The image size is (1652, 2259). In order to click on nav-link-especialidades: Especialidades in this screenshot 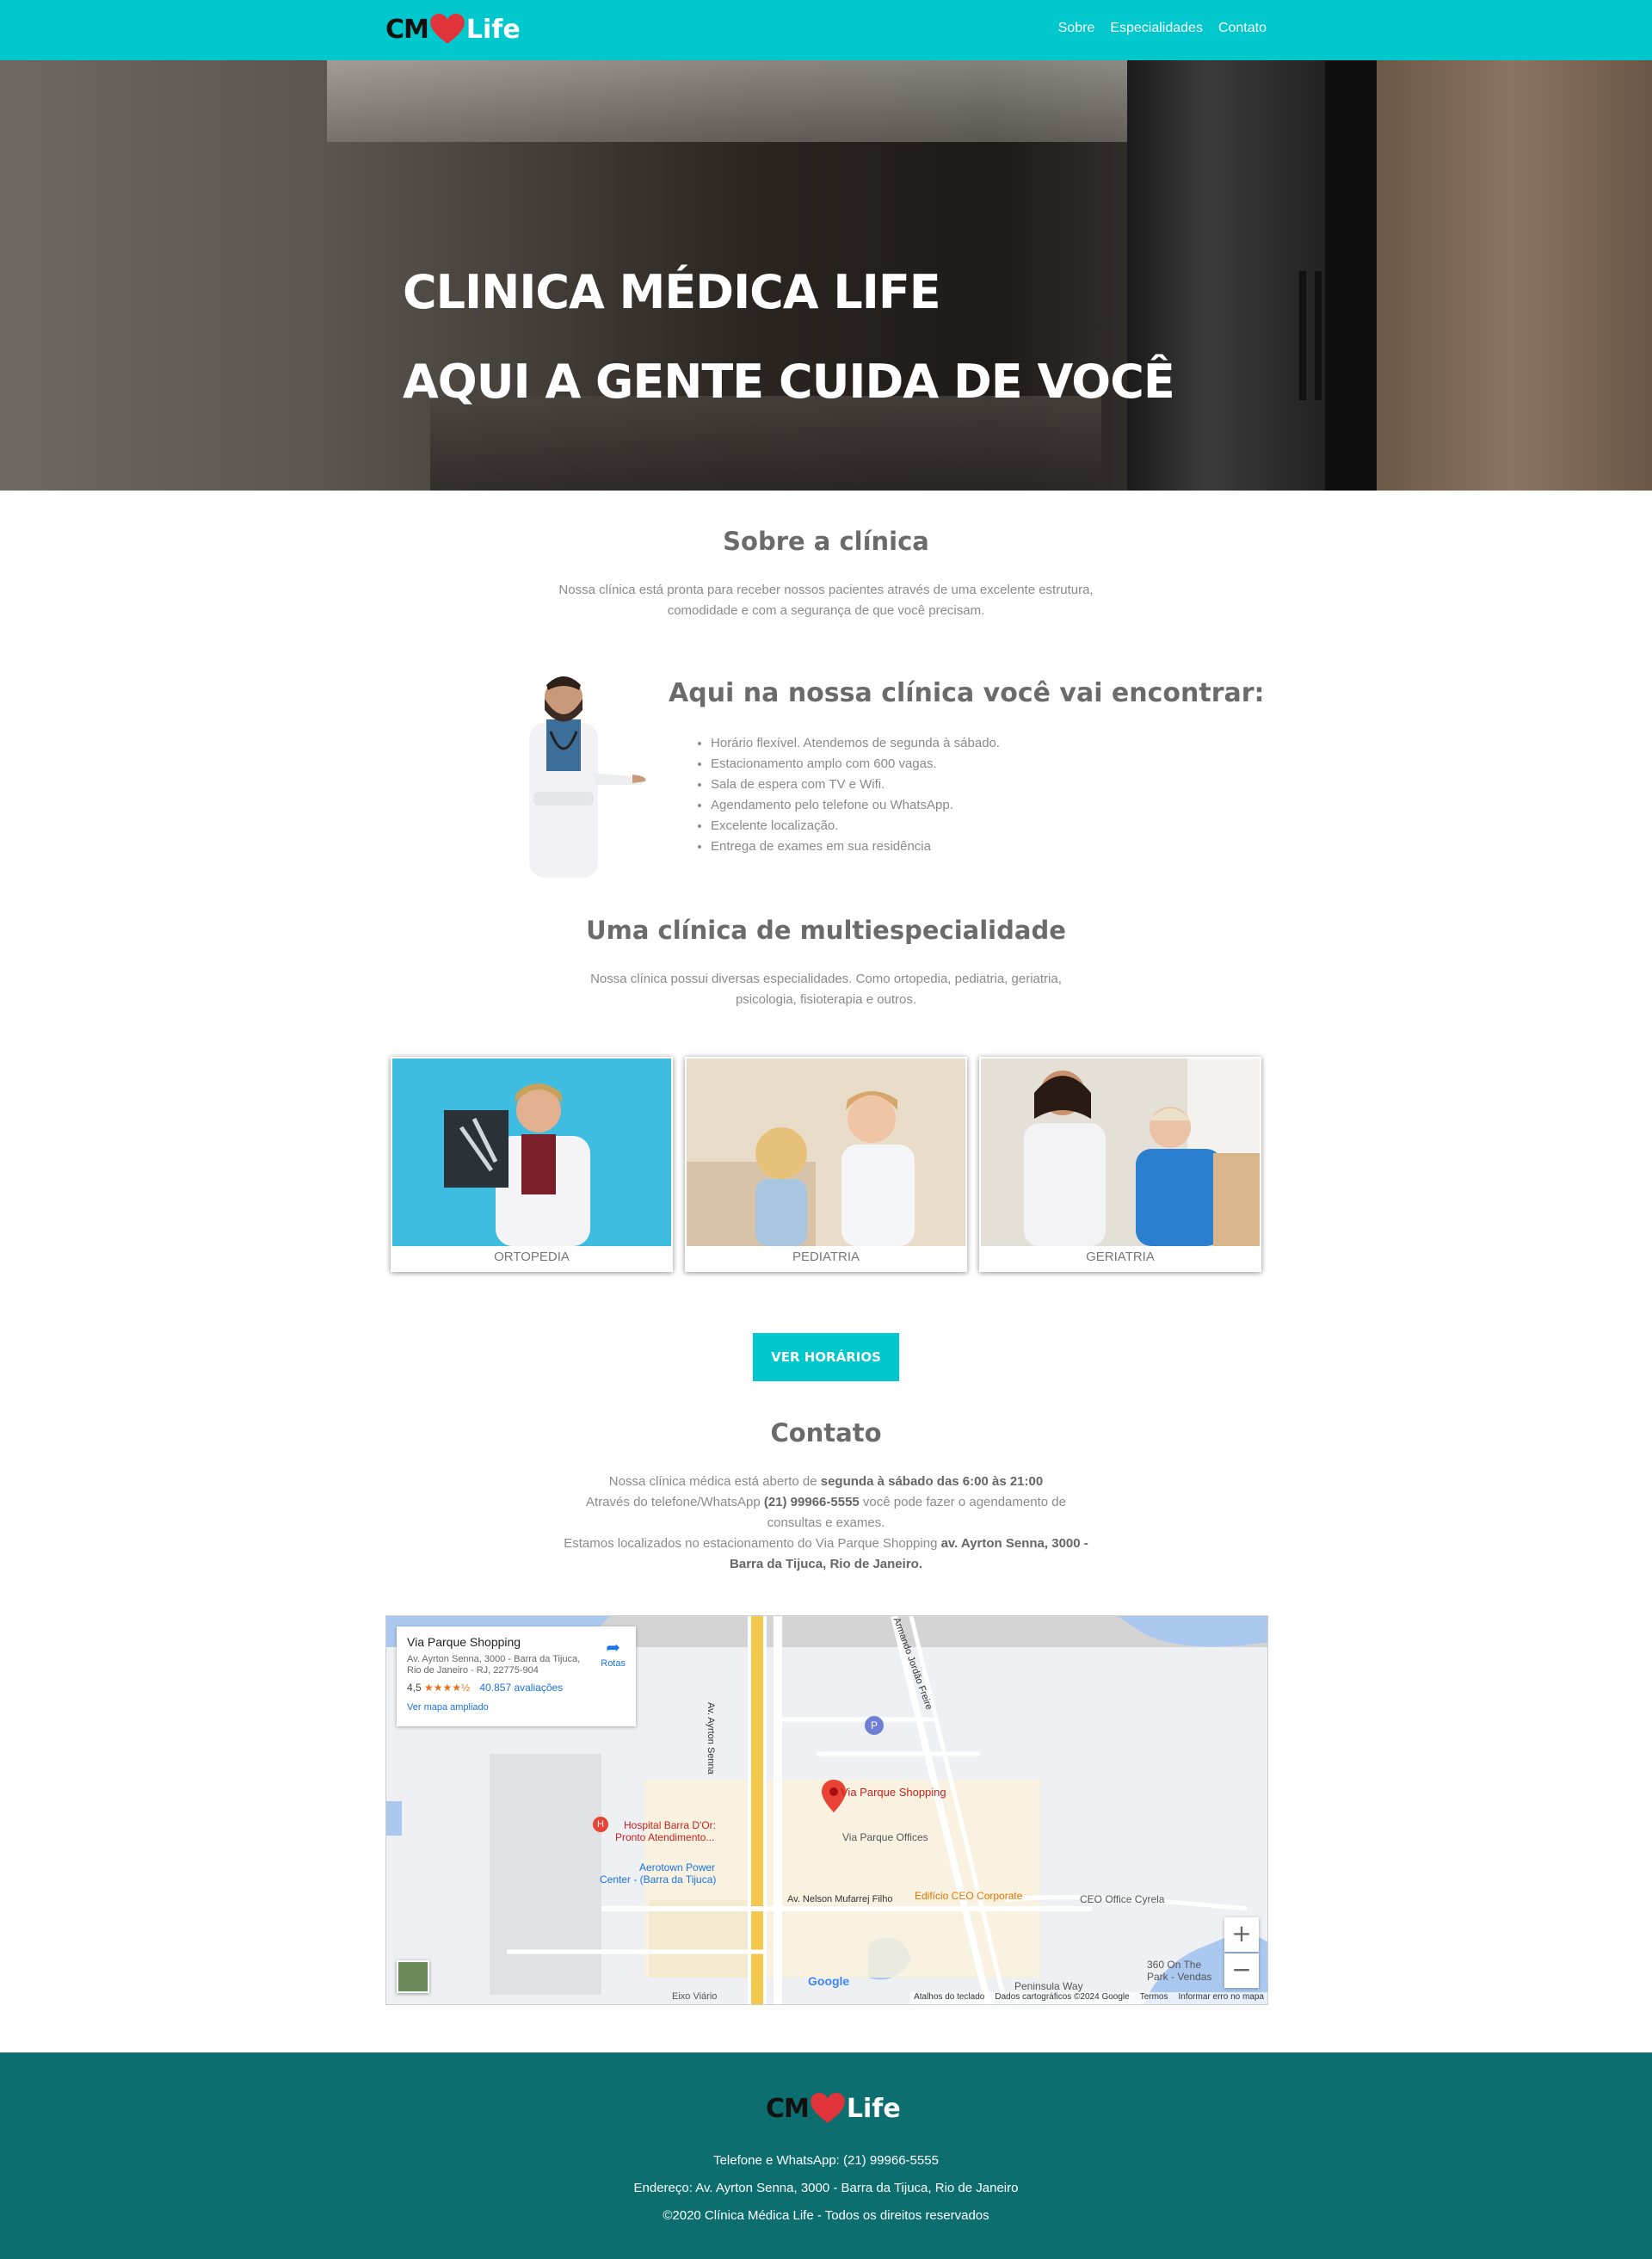, I will do `click(1156, 28)`.